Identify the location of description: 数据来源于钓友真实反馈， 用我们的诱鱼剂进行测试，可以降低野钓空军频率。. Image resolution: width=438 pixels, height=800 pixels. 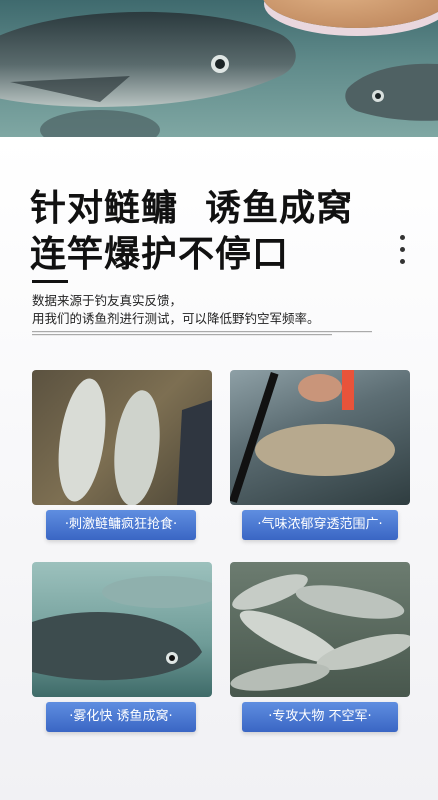
(176, 310).